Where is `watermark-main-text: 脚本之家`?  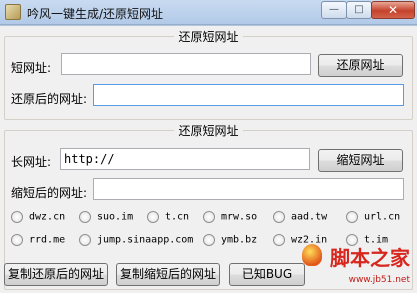 watermark-main-text: 脚本之家 is located at coordinates (370, 258).